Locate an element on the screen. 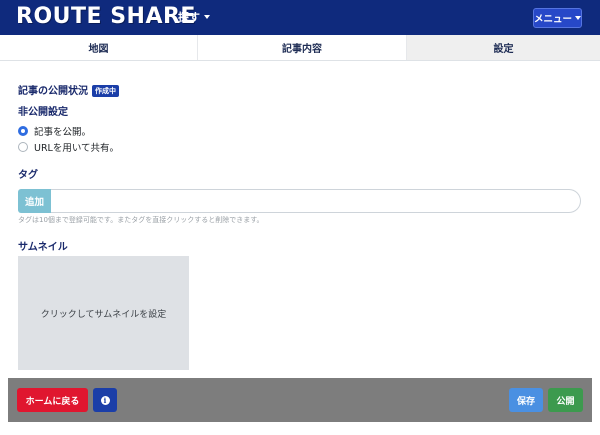 The height and width of the screenshot is (435, 600). radio-unchecked-icon is located at coordinates (23, 147).